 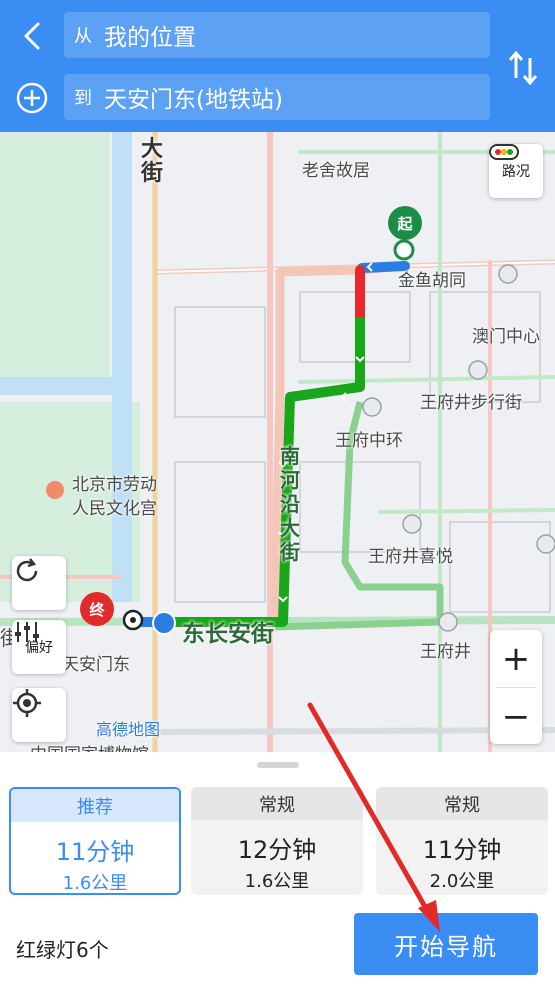 I want to click on origin-prefix: 从, so click(x=83, y=36).